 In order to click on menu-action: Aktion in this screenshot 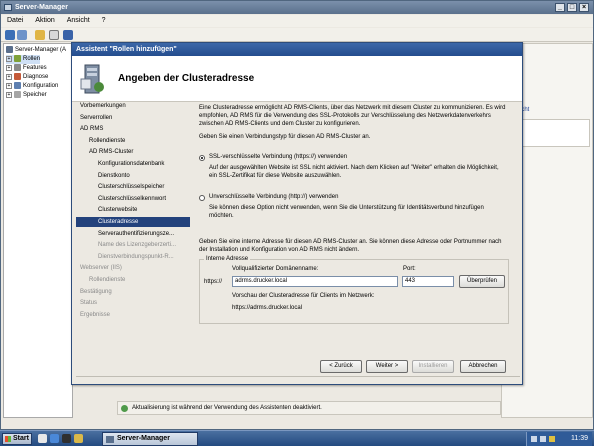, I will do `click(44, 20)`.